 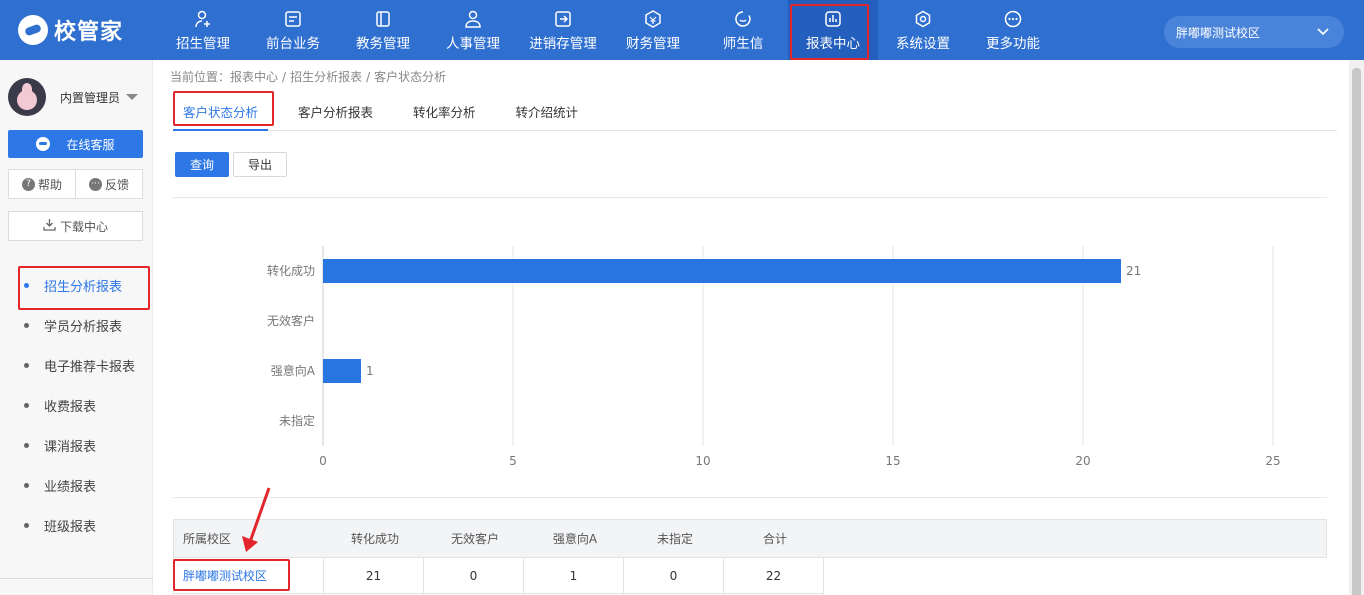 I want to click on nav-item-reports: 报表中心, so click(x=833, y=30).